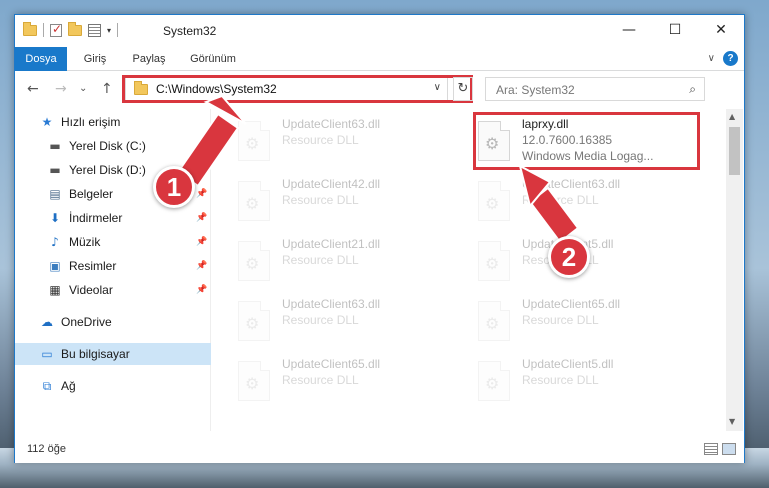 The width and height of the screenshot is (769, 488). I want to click on status-bar: 112 öğe, so click(379, 450).